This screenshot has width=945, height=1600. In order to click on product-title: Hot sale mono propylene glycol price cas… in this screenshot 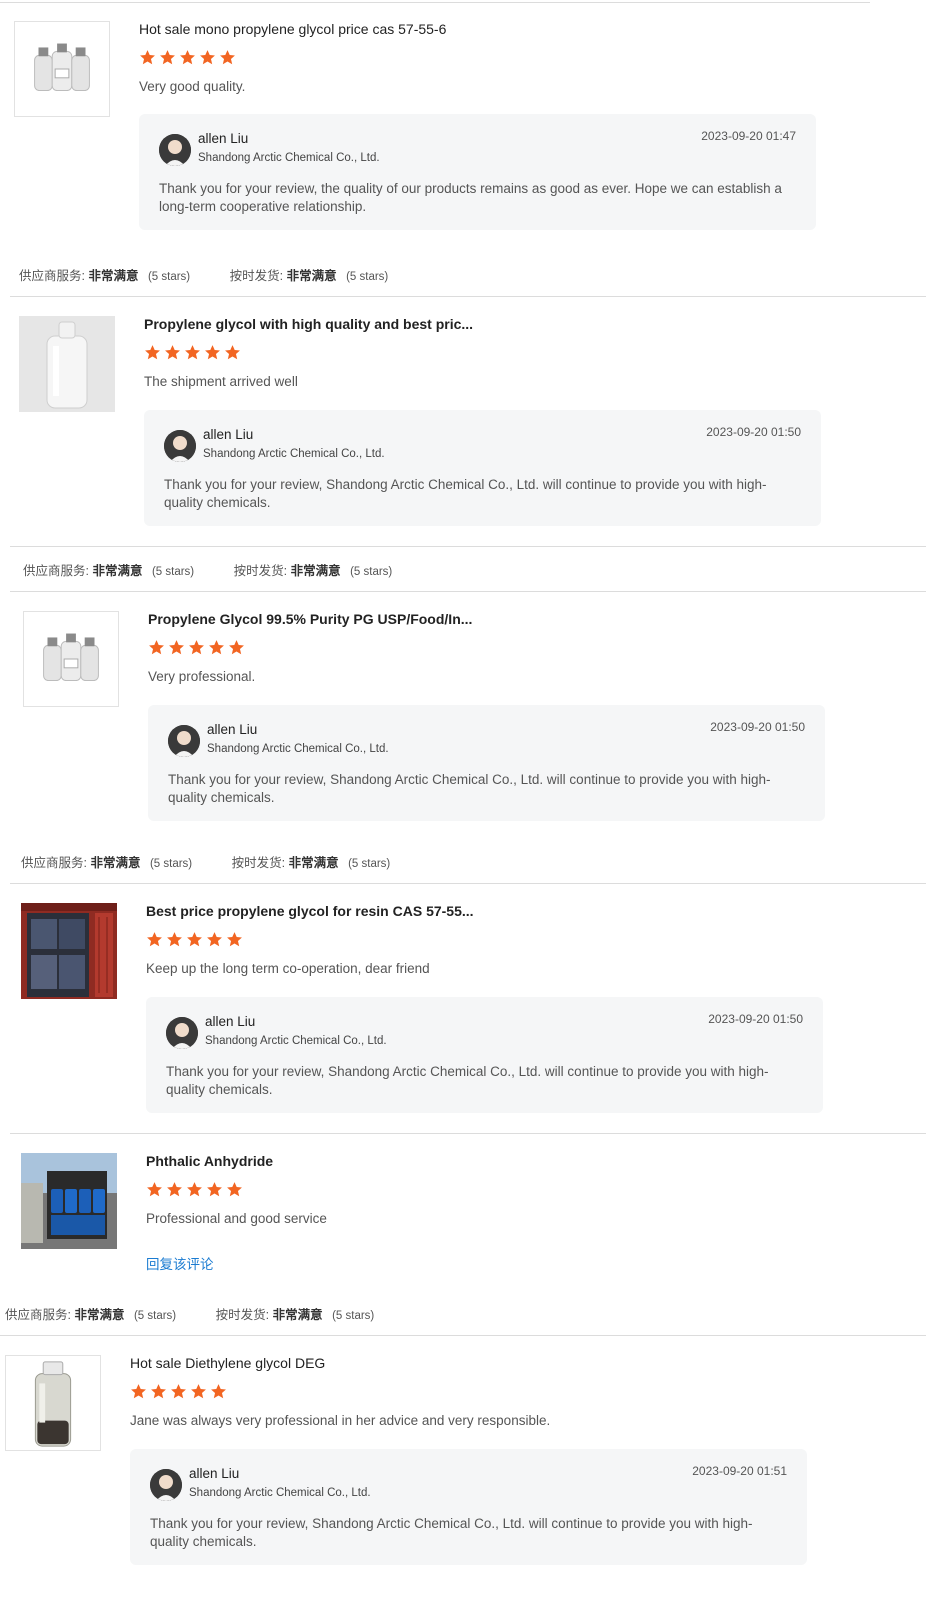, I will do `click(292, 29)`.